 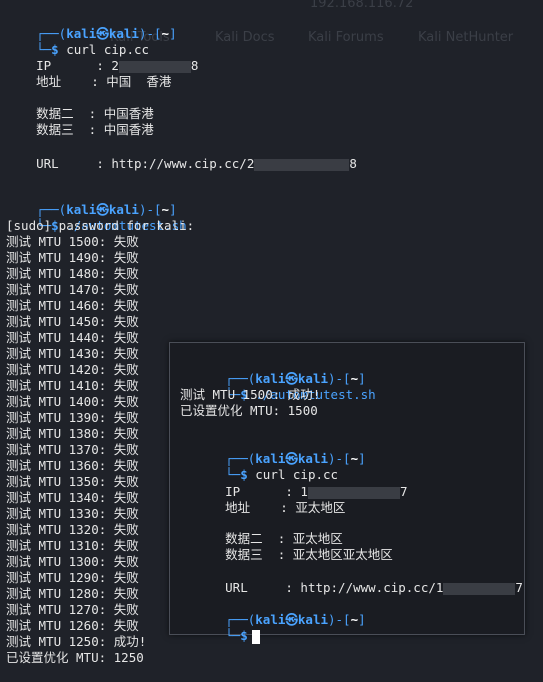 I want to click on data2-line: 数据二 : 亚太地区, so click(x=284, y=538).